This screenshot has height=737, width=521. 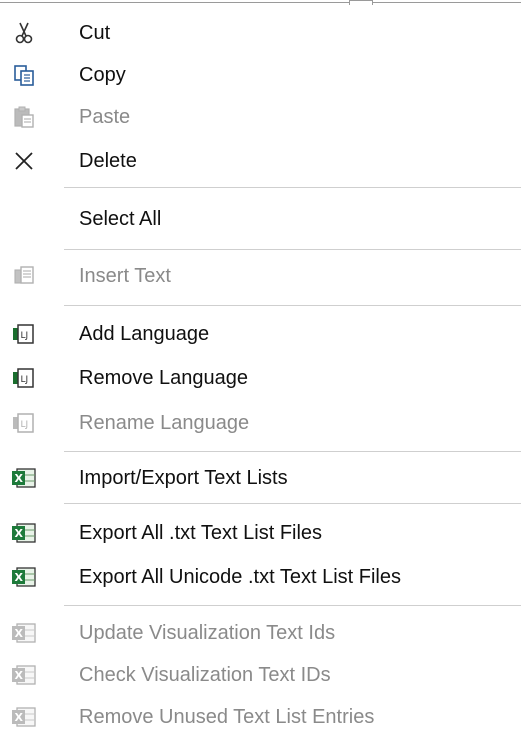 I want to click on menu-item-remove-language: LJ Remove Language, so click(x=260, y=378).